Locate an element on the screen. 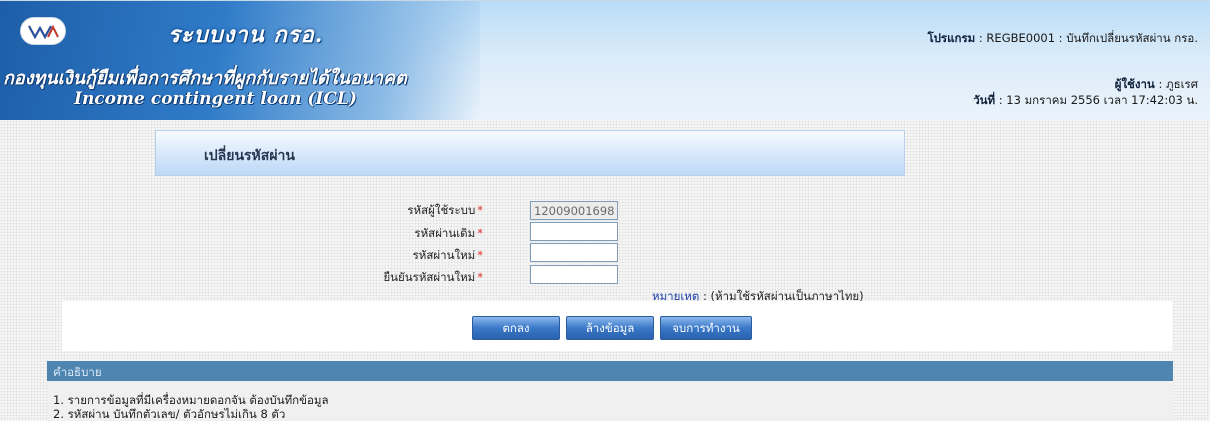 The width and height of the screenshot is (1210, 421). program-value: : REGBE0001 : บันทึกเปลี่ยนรหัสผ่าน กรอ. is located at coordinates (1088, 38).